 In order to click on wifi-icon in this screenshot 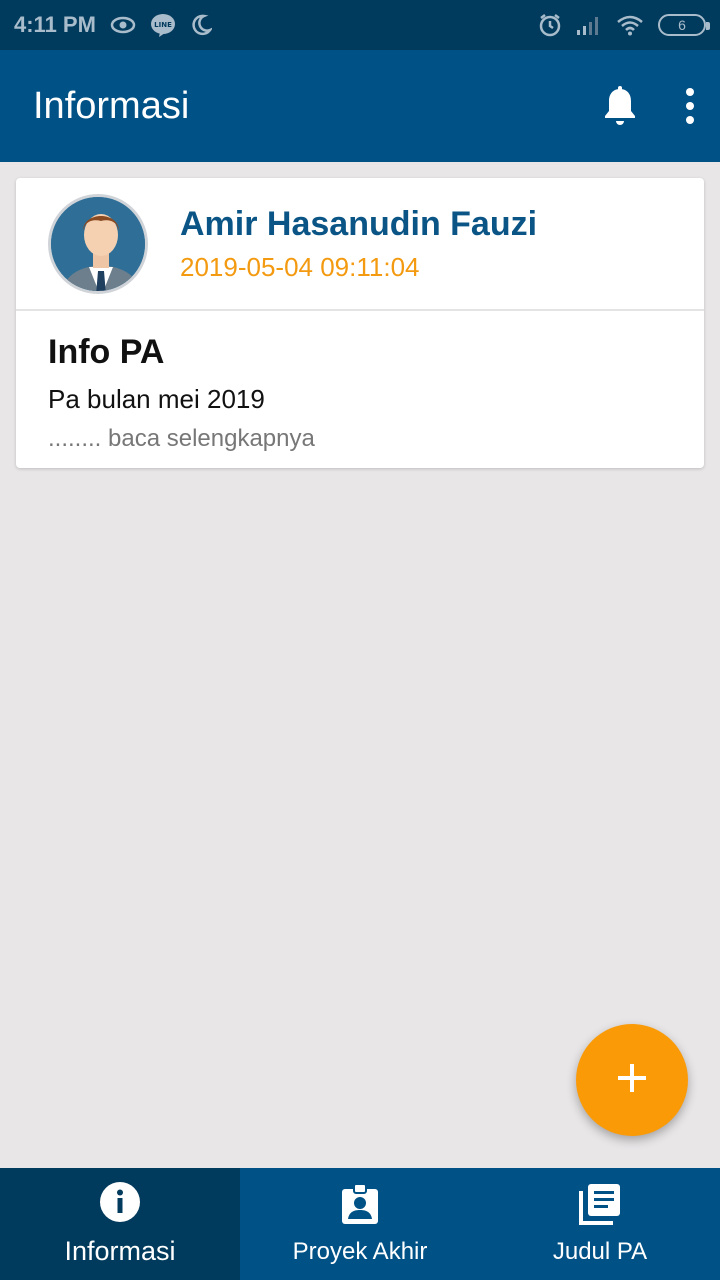, I will do `click(630, 25)`.